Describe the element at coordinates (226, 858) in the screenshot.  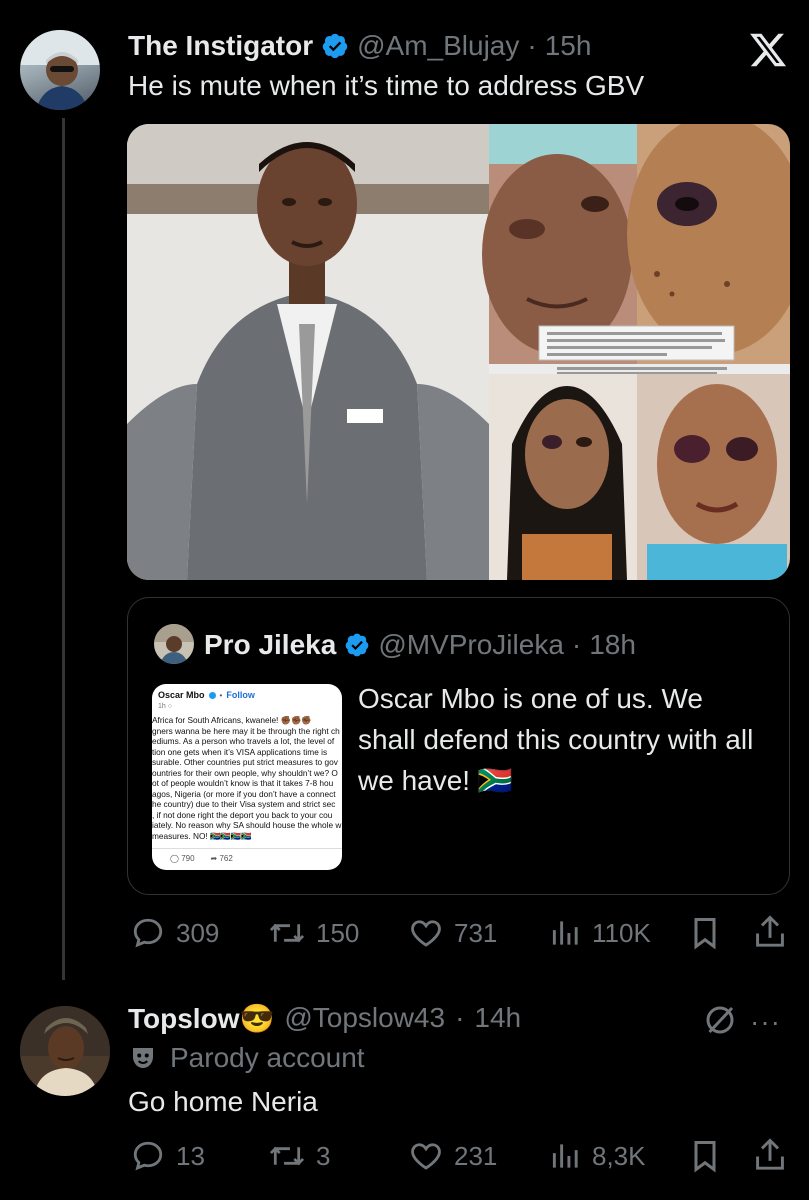
I see `screenshot-share-value: 762` at that location.